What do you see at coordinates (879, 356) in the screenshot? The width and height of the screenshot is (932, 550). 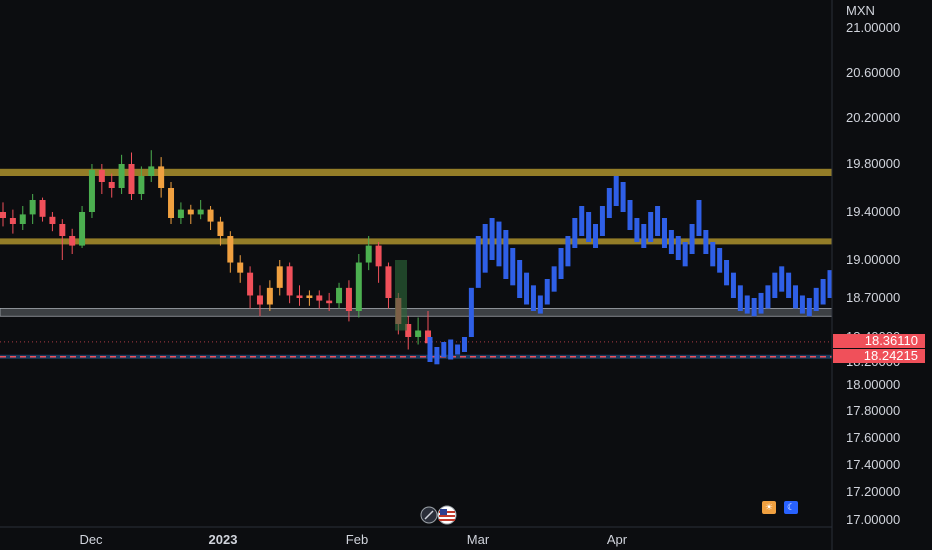 I see `dashed-level-tag: 18.24215` at bounding box center [879, 356].